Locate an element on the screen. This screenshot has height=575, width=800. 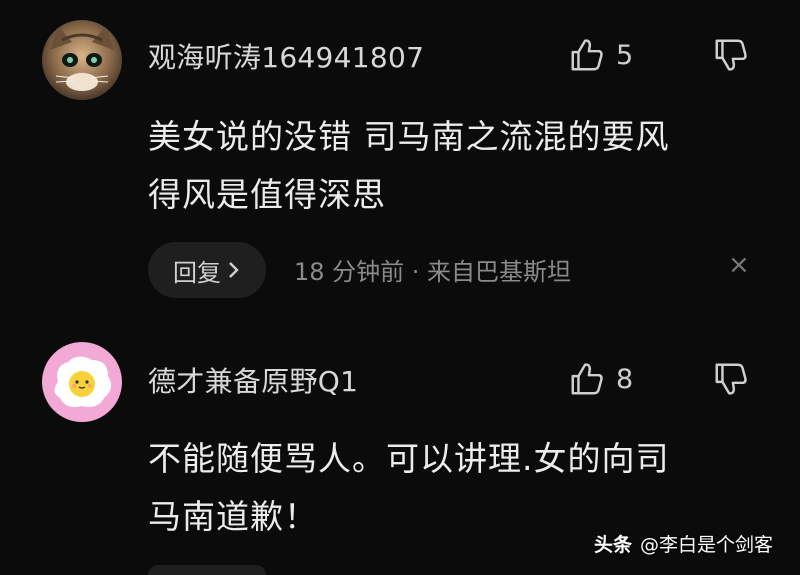
watermark-brand: 头条 is located at coordinates (613, 545).